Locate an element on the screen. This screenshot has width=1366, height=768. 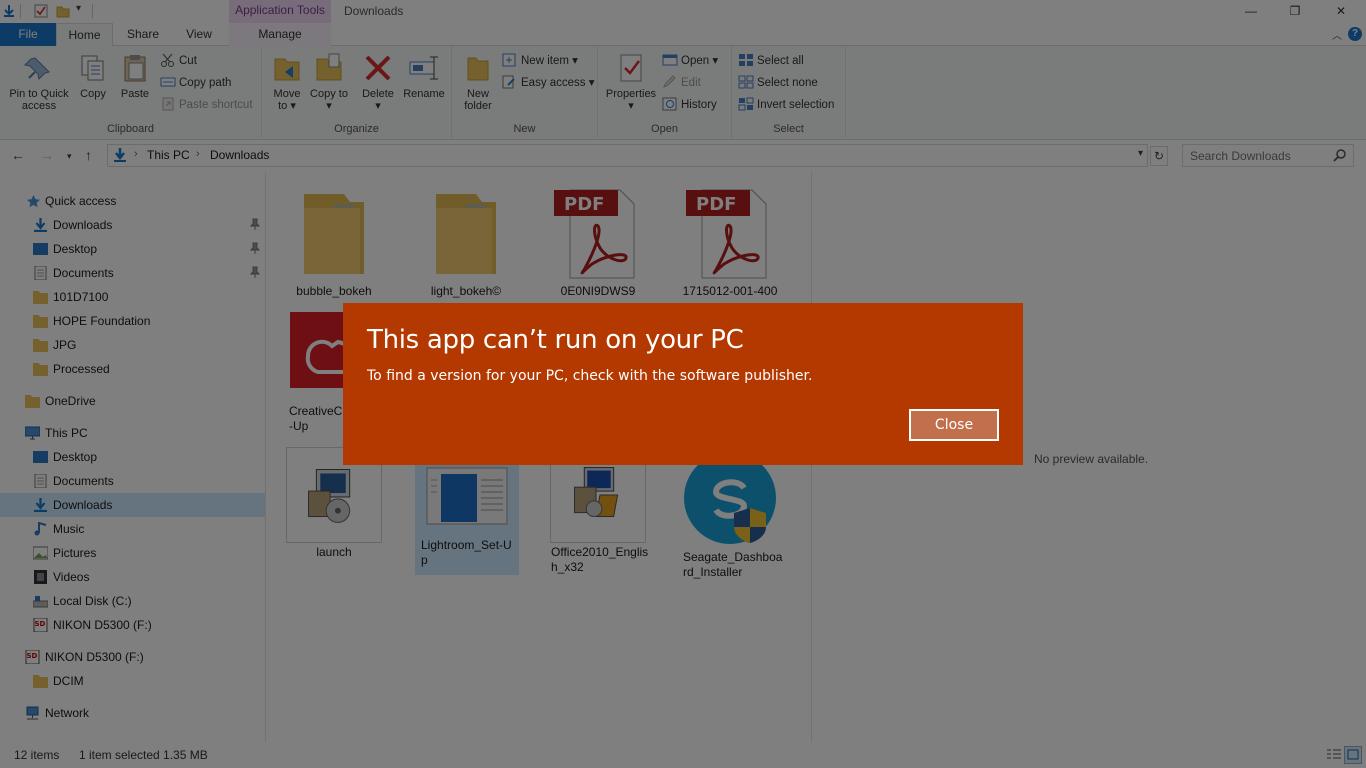
close-button: Close is located at coordinates (954, 425).